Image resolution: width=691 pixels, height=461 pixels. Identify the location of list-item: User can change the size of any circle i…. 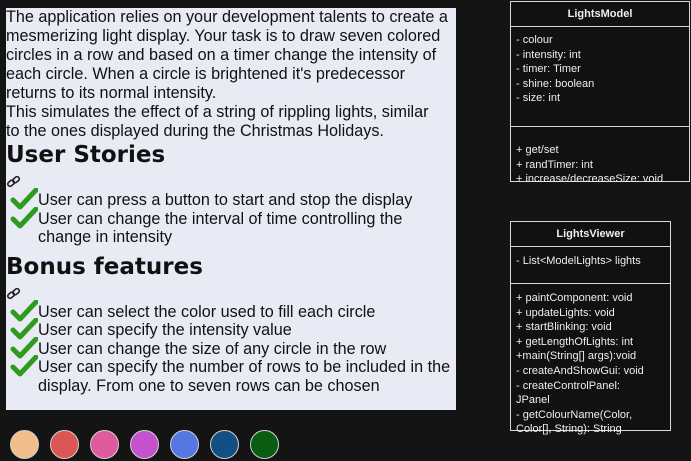
(231, 347).